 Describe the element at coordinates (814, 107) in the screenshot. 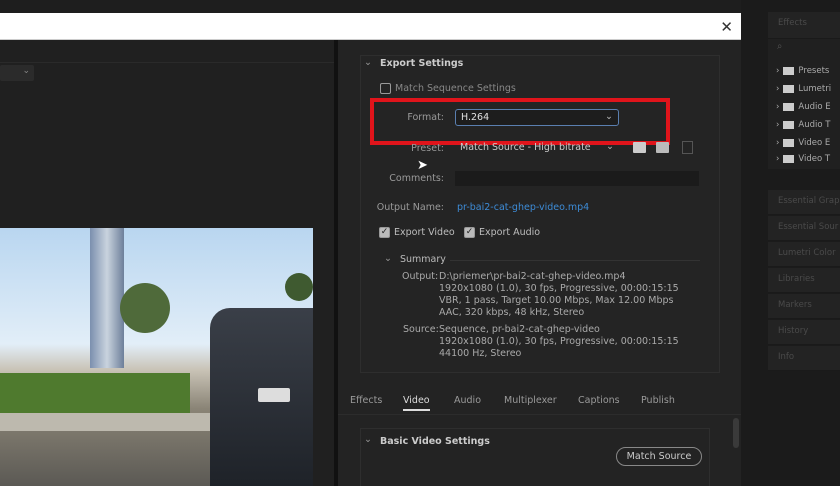

I see `folder-label: Audio E` at that location.